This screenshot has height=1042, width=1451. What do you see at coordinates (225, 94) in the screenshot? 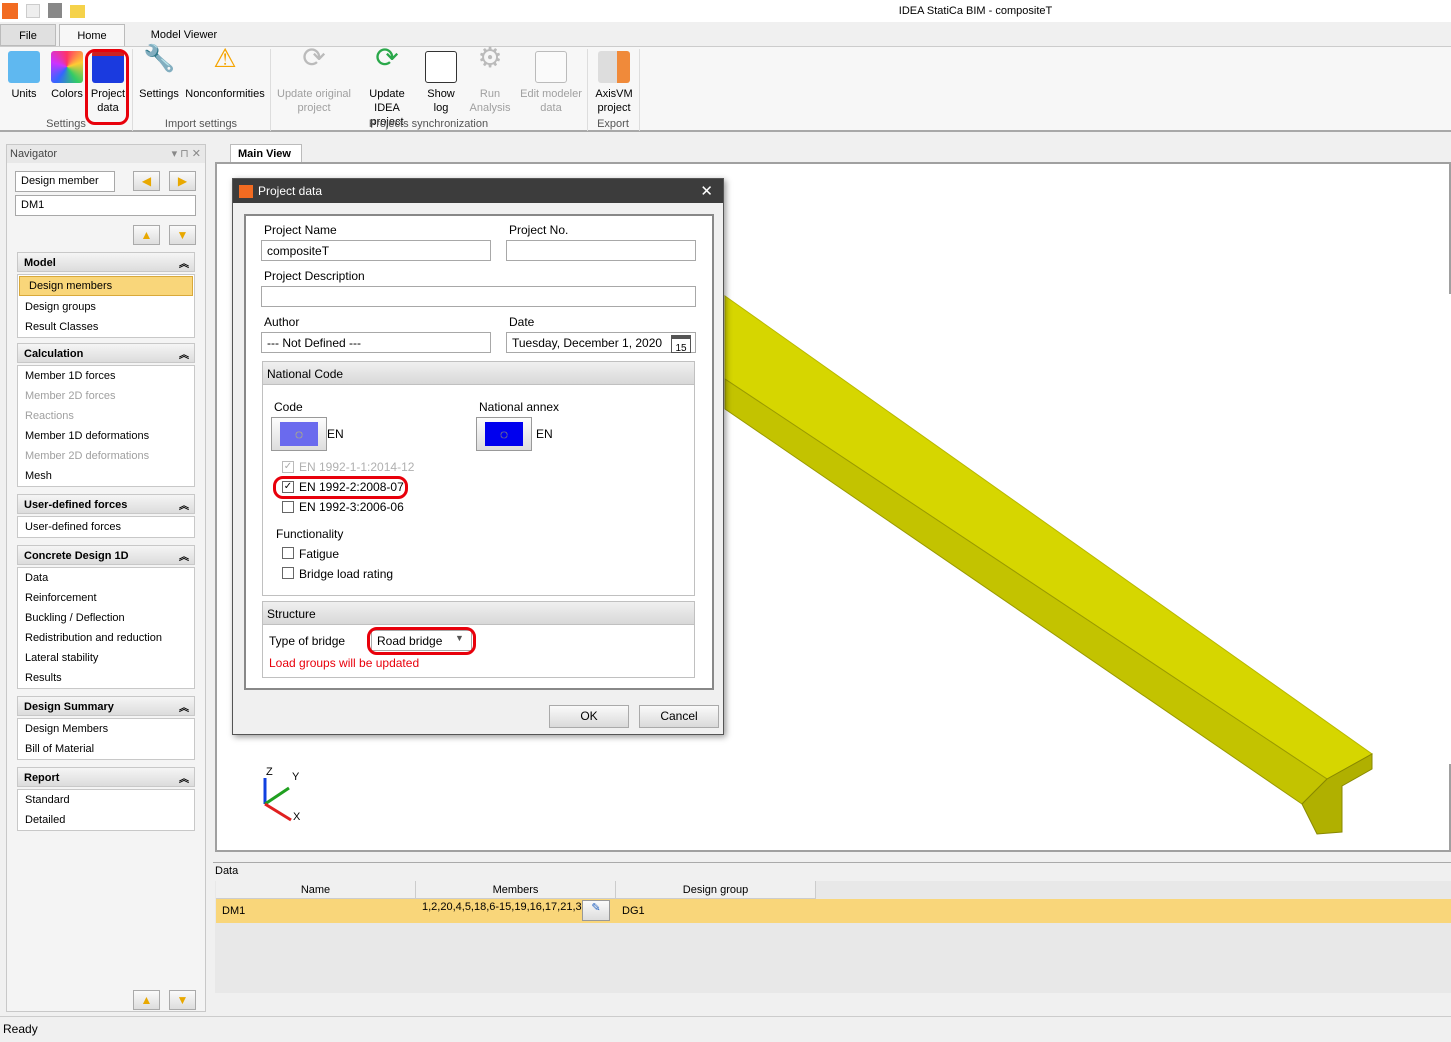
I see `label: Nonconformities` at bounding box center [225, 94].